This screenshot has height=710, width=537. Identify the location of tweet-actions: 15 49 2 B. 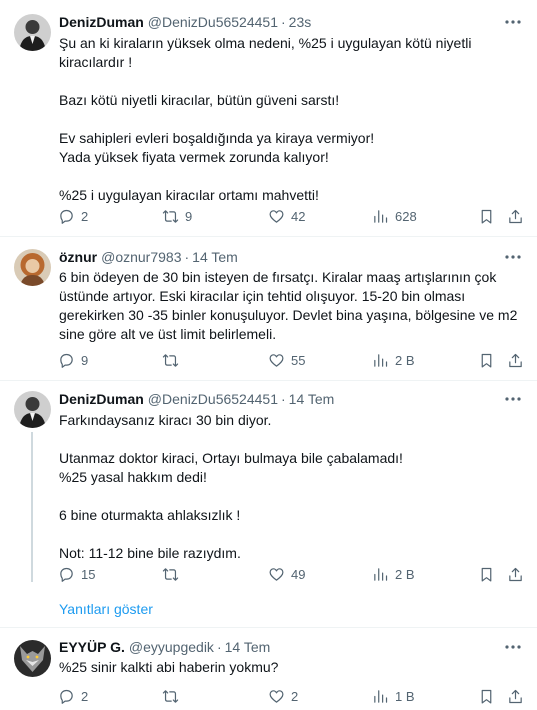
(290, 574).